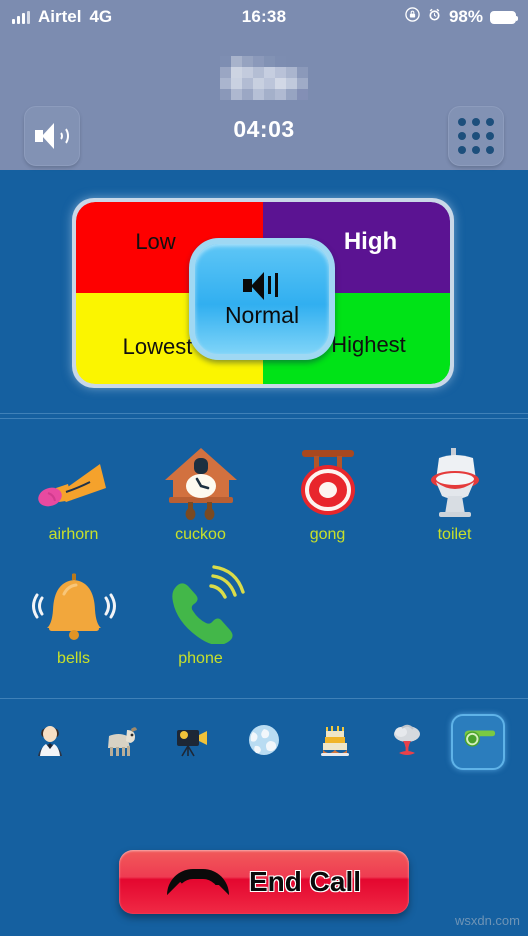 Image resolution: width=528 pixels, height=936 pixels. What do you see at coordinates (262, 285) in the screenshot?
I see `speaker-icon` at bounding box center [262, 285].